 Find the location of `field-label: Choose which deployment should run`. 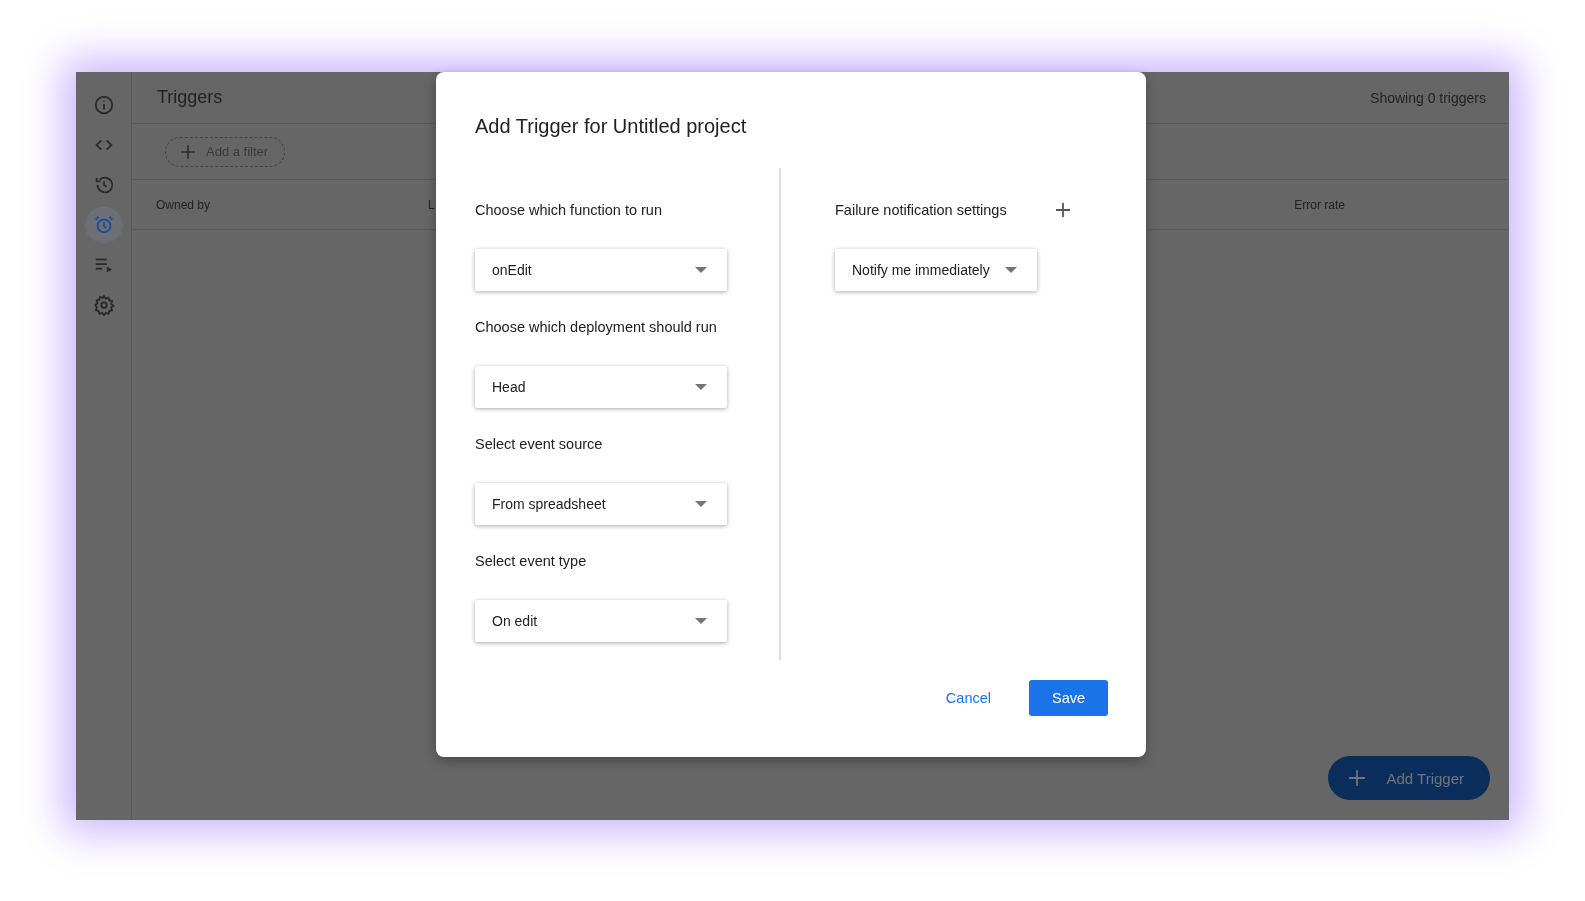

field-label: Choose which deployment should run is located at coordinates (596, 327).